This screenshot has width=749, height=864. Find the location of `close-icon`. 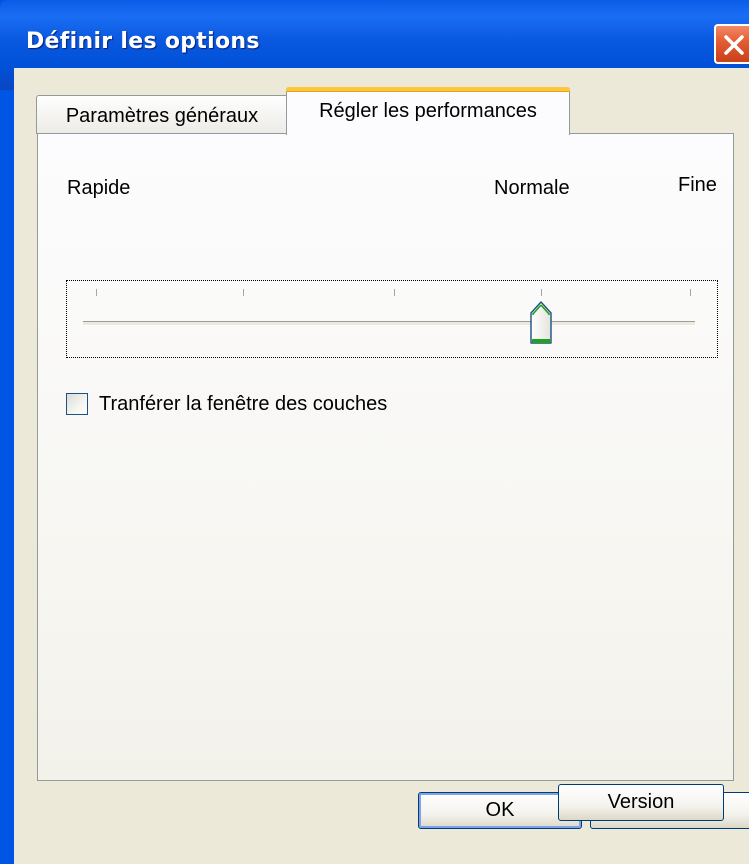

close-icon is located at coordinates (734, 45).